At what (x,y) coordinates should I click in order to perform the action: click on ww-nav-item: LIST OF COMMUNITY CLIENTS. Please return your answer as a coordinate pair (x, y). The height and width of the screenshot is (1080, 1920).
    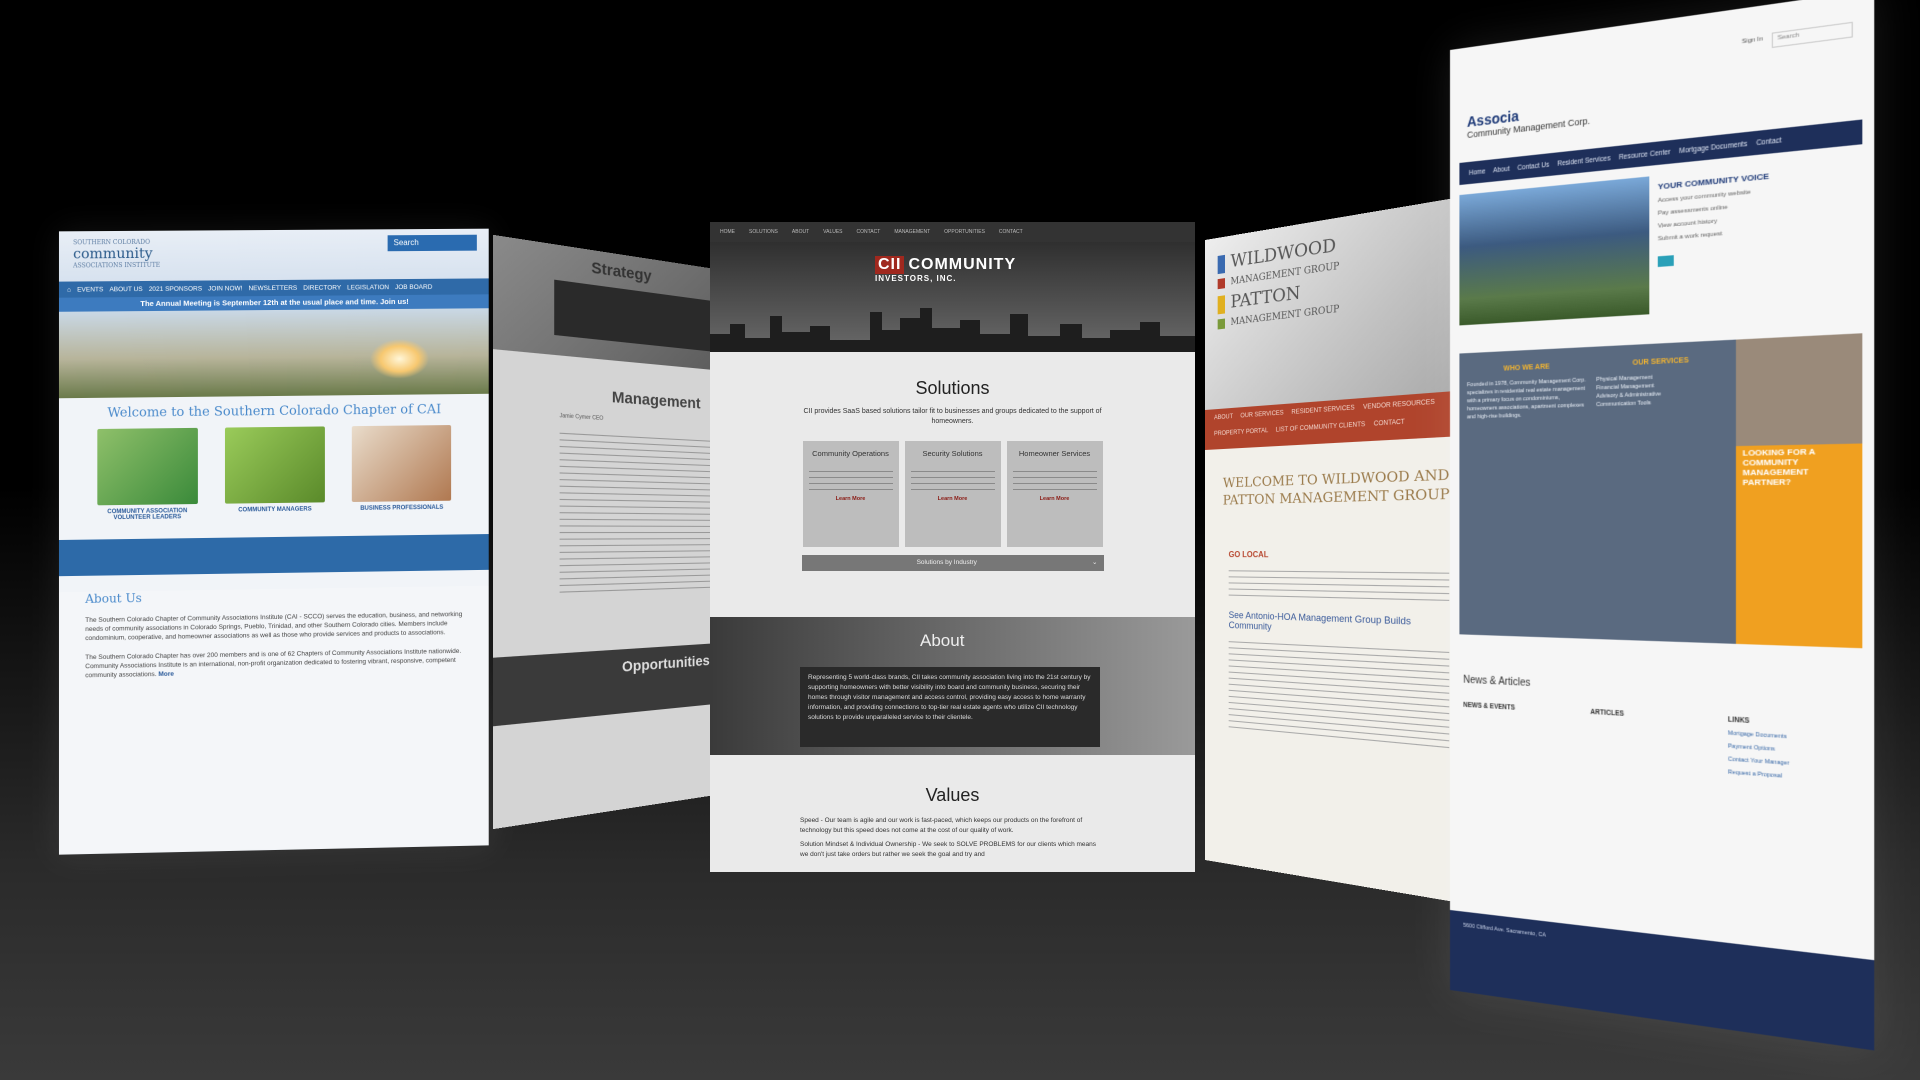
    Looking at the image, I should click on (1320, 431).